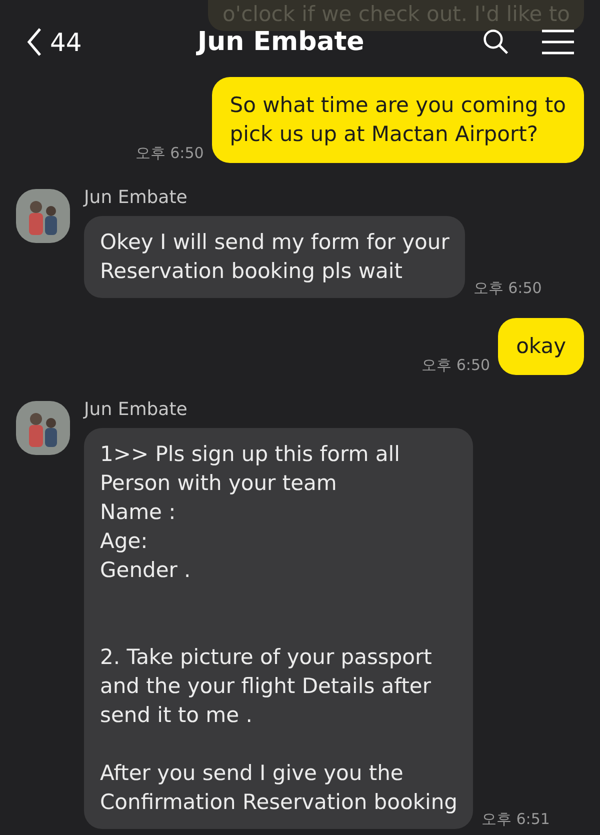 The image size is (600, 835). What do you see at coordinates (54, 42) in the screenshot?
I see `back-button: 44` at bounding box center [54, 42].